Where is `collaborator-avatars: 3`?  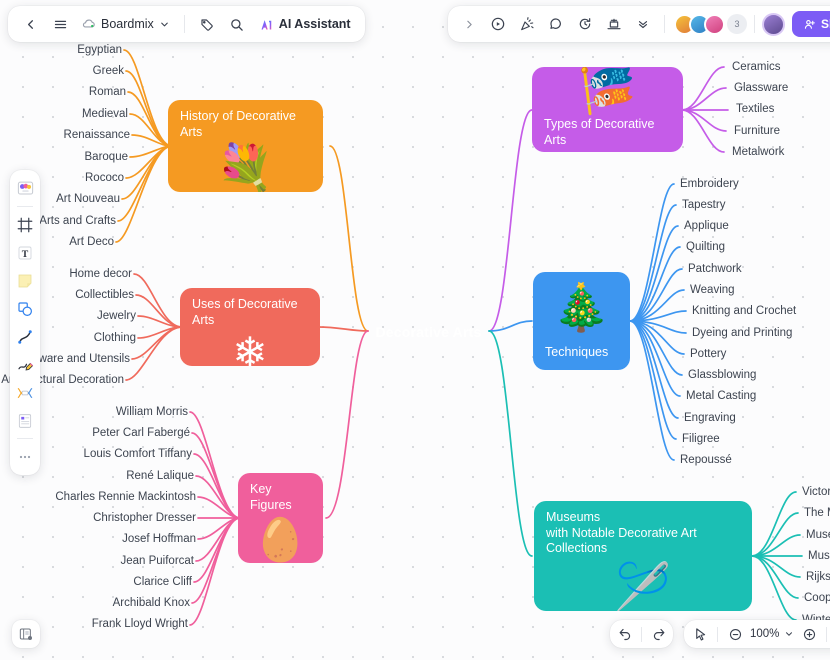
collaborator-avatars: 3 is located at coordinates (710, 24).